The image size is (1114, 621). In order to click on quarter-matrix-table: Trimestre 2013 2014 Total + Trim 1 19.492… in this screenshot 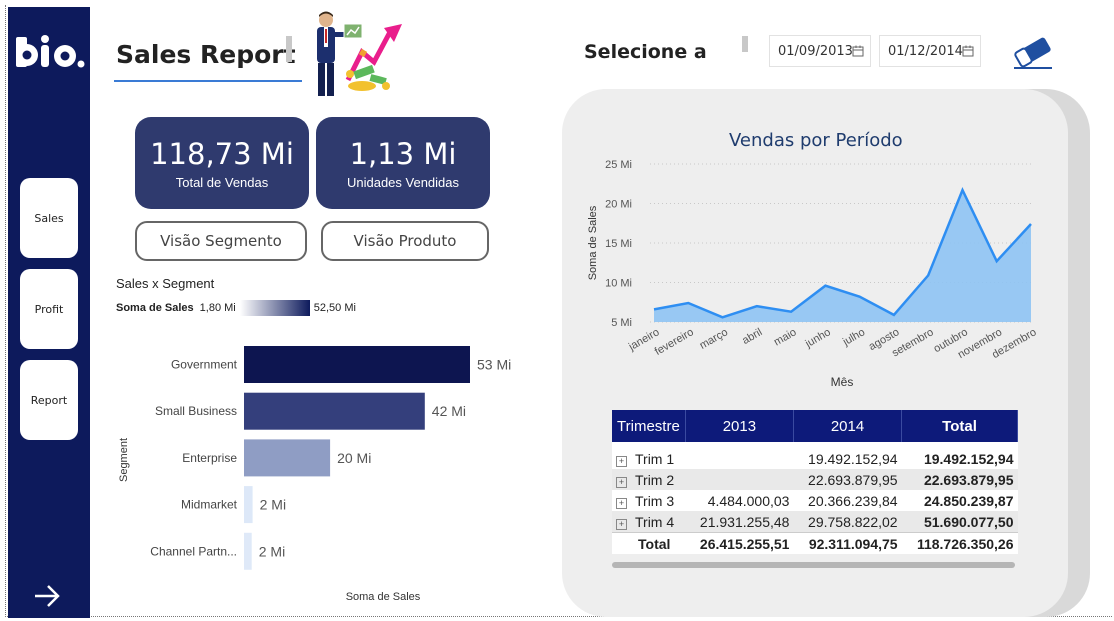, I will do `click(815, 482)`.